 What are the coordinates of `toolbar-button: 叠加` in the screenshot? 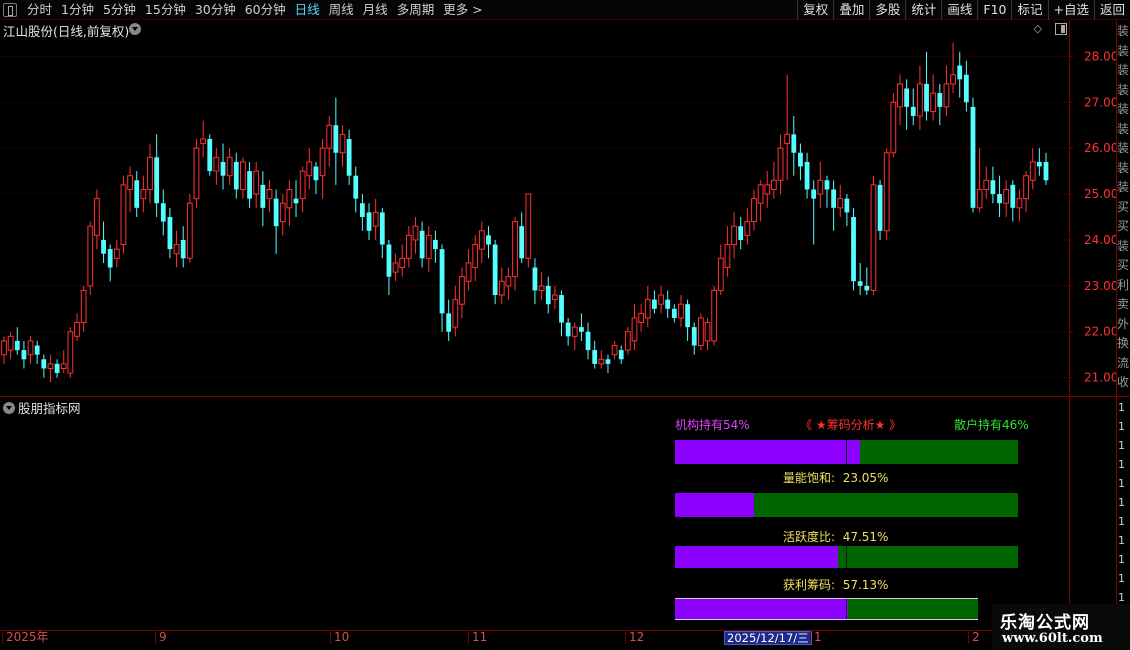 It's located at (851, 10).